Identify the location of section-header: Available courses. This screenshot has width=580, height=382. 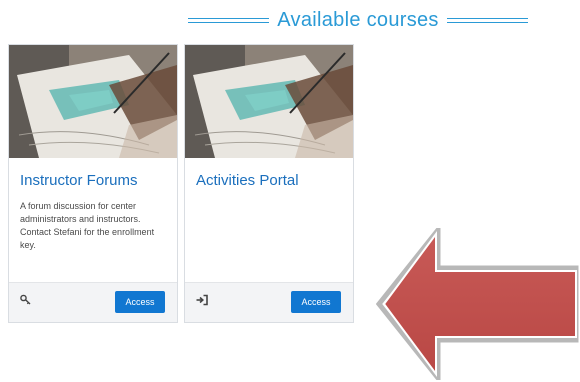
(358, 20).